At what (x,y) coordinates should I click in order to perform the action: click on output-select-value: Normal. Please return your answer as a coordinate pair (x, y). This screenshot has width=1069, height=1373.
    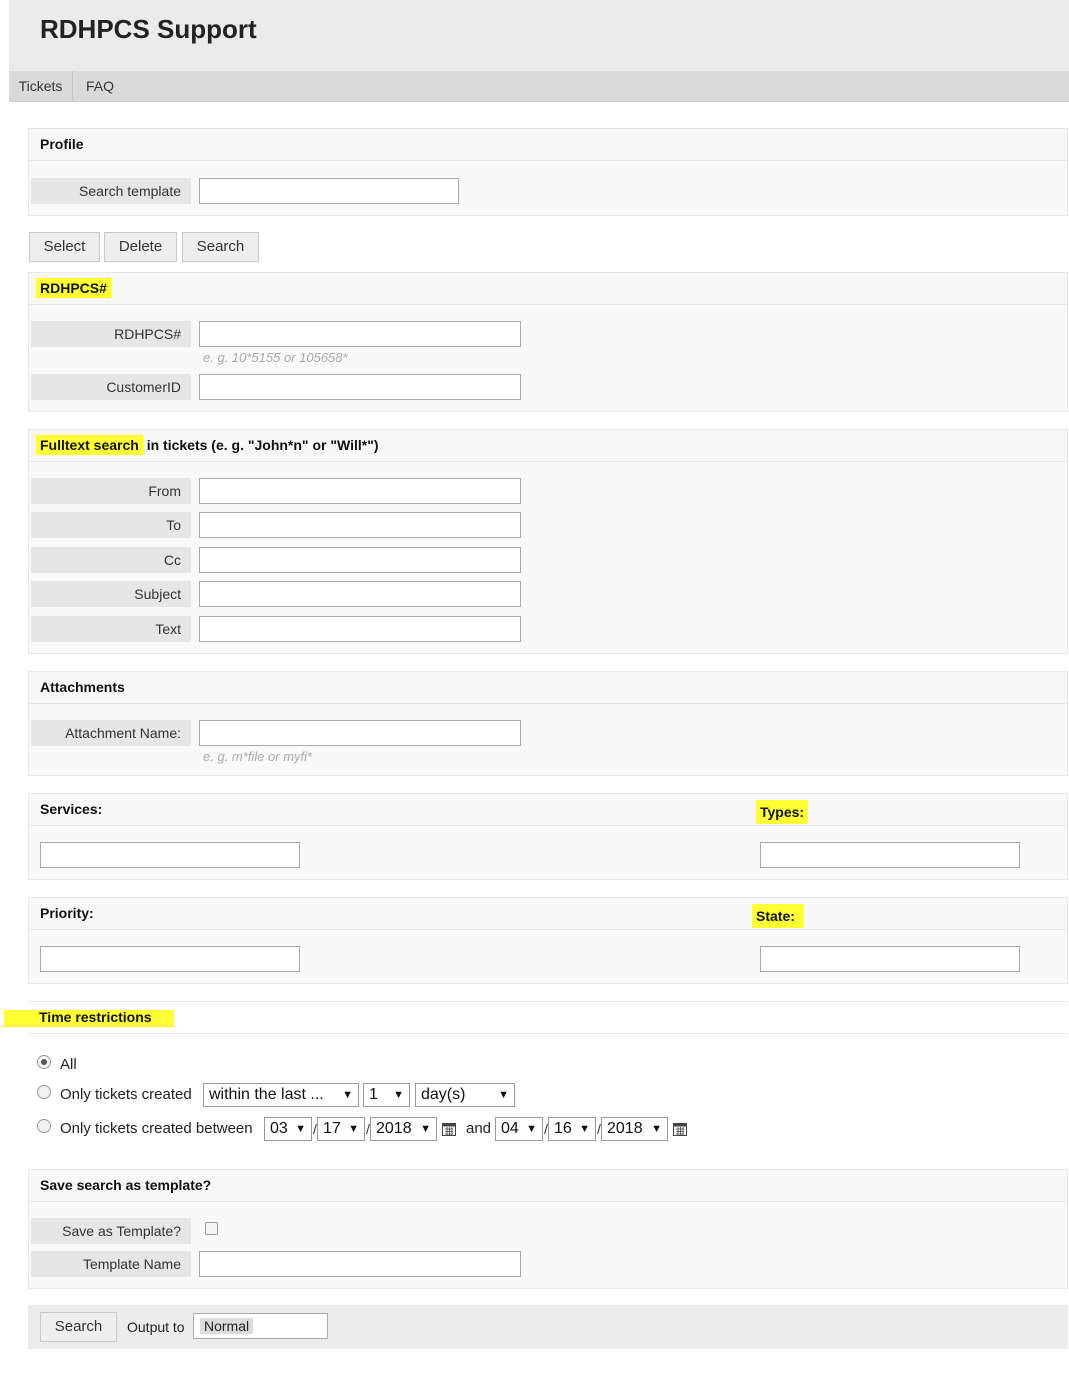
    Looking at the image, I should click on (227, 1326).